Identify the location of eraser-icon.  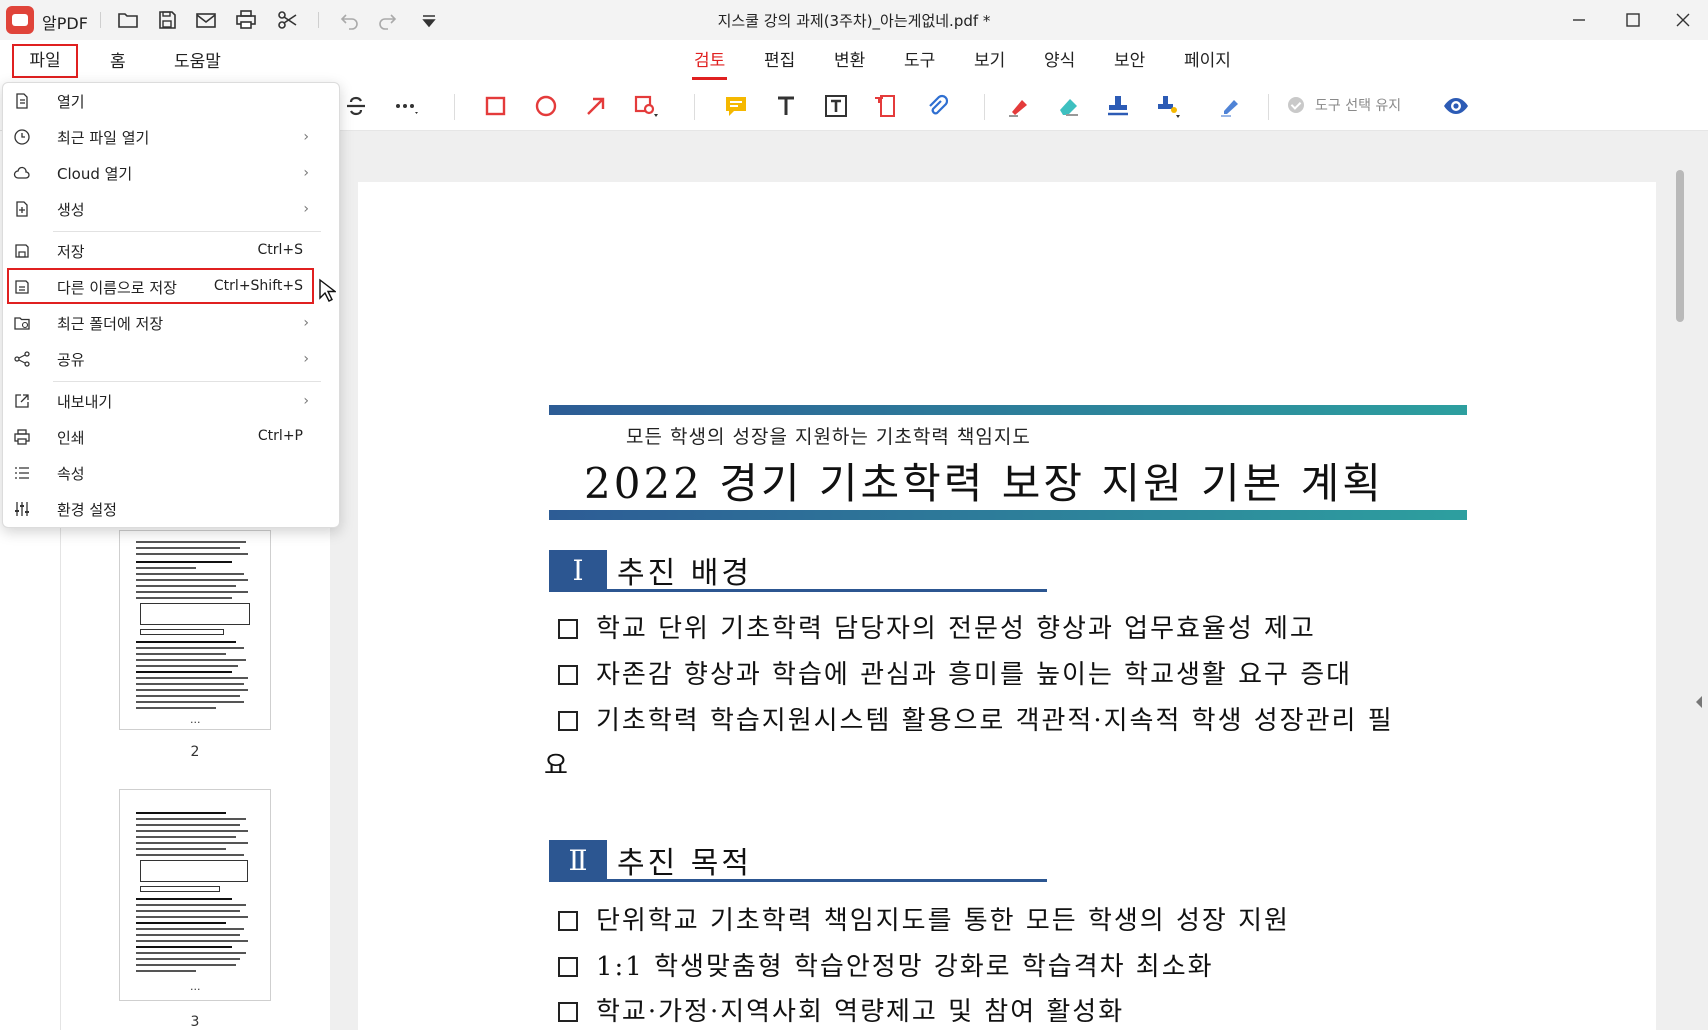
(1068, 106).